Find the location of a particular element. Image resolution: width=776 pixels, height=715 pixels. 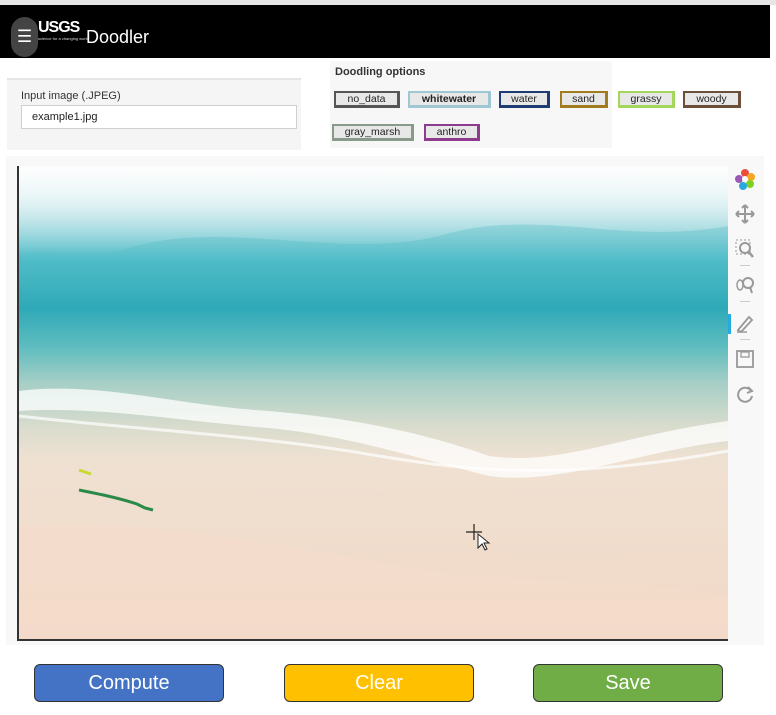

app-title: Doodler is located at coordinates (118, 37).